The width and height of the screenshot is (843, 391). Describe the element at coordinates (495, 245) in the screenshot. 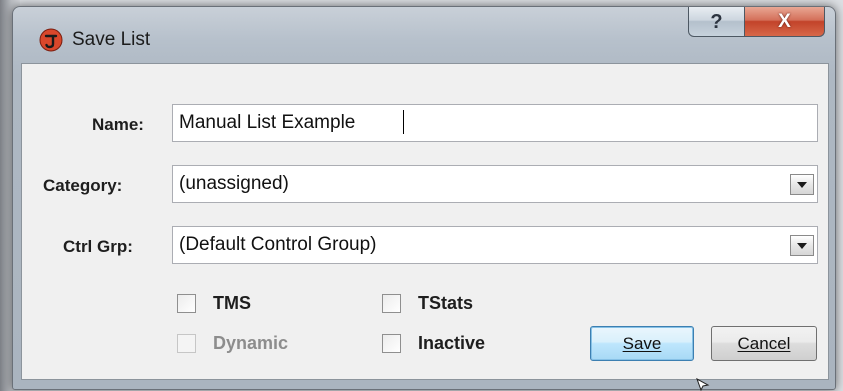

I see `ctrl-grp-dropdown: (Default Control Group)` at that location.